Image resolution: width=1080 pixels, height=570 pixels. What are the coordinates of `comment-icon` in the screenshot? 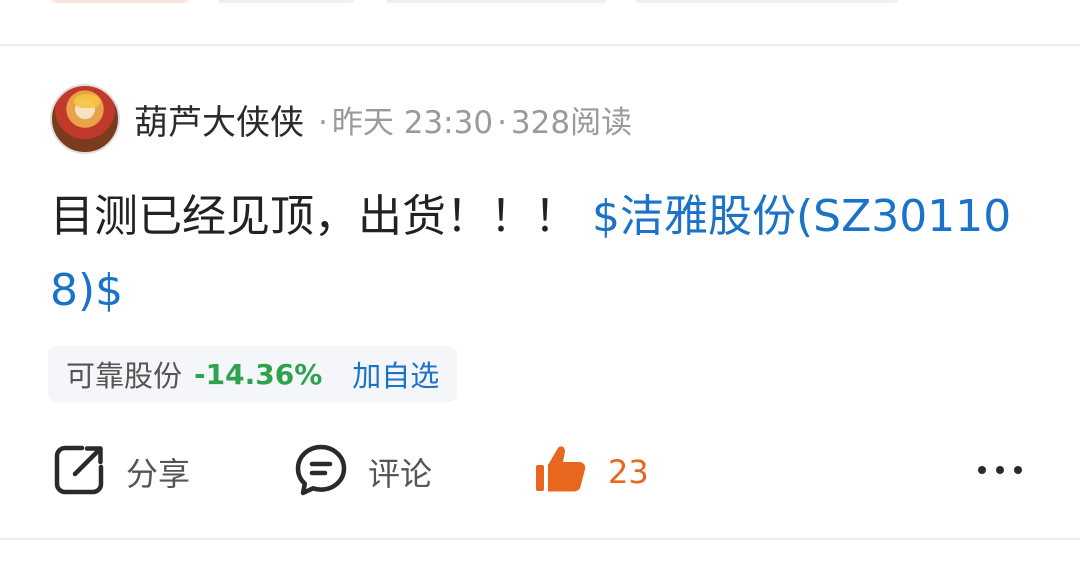 It's located at (321, 472).